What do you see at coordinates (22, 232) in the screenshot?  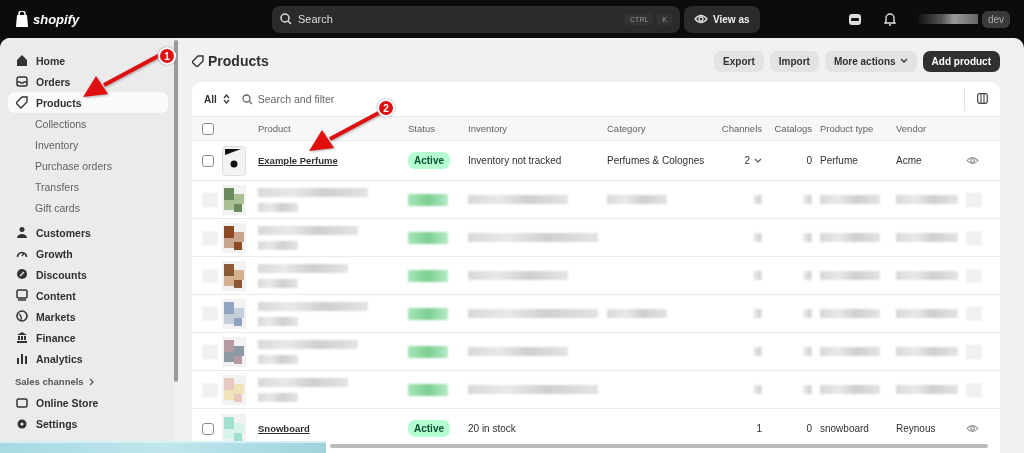 I see `person-icon` at bounding box center [22, 232].